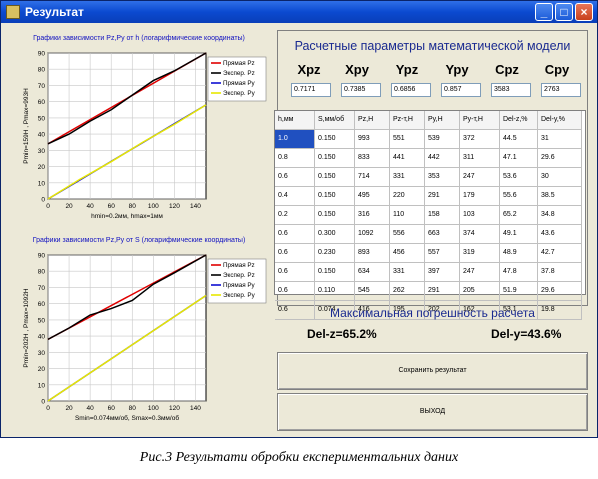  What do you see at coordinates (239, 63) in the screenshot?
I see `legend-label: Прямая Pz` at bounding box center [239, 63].